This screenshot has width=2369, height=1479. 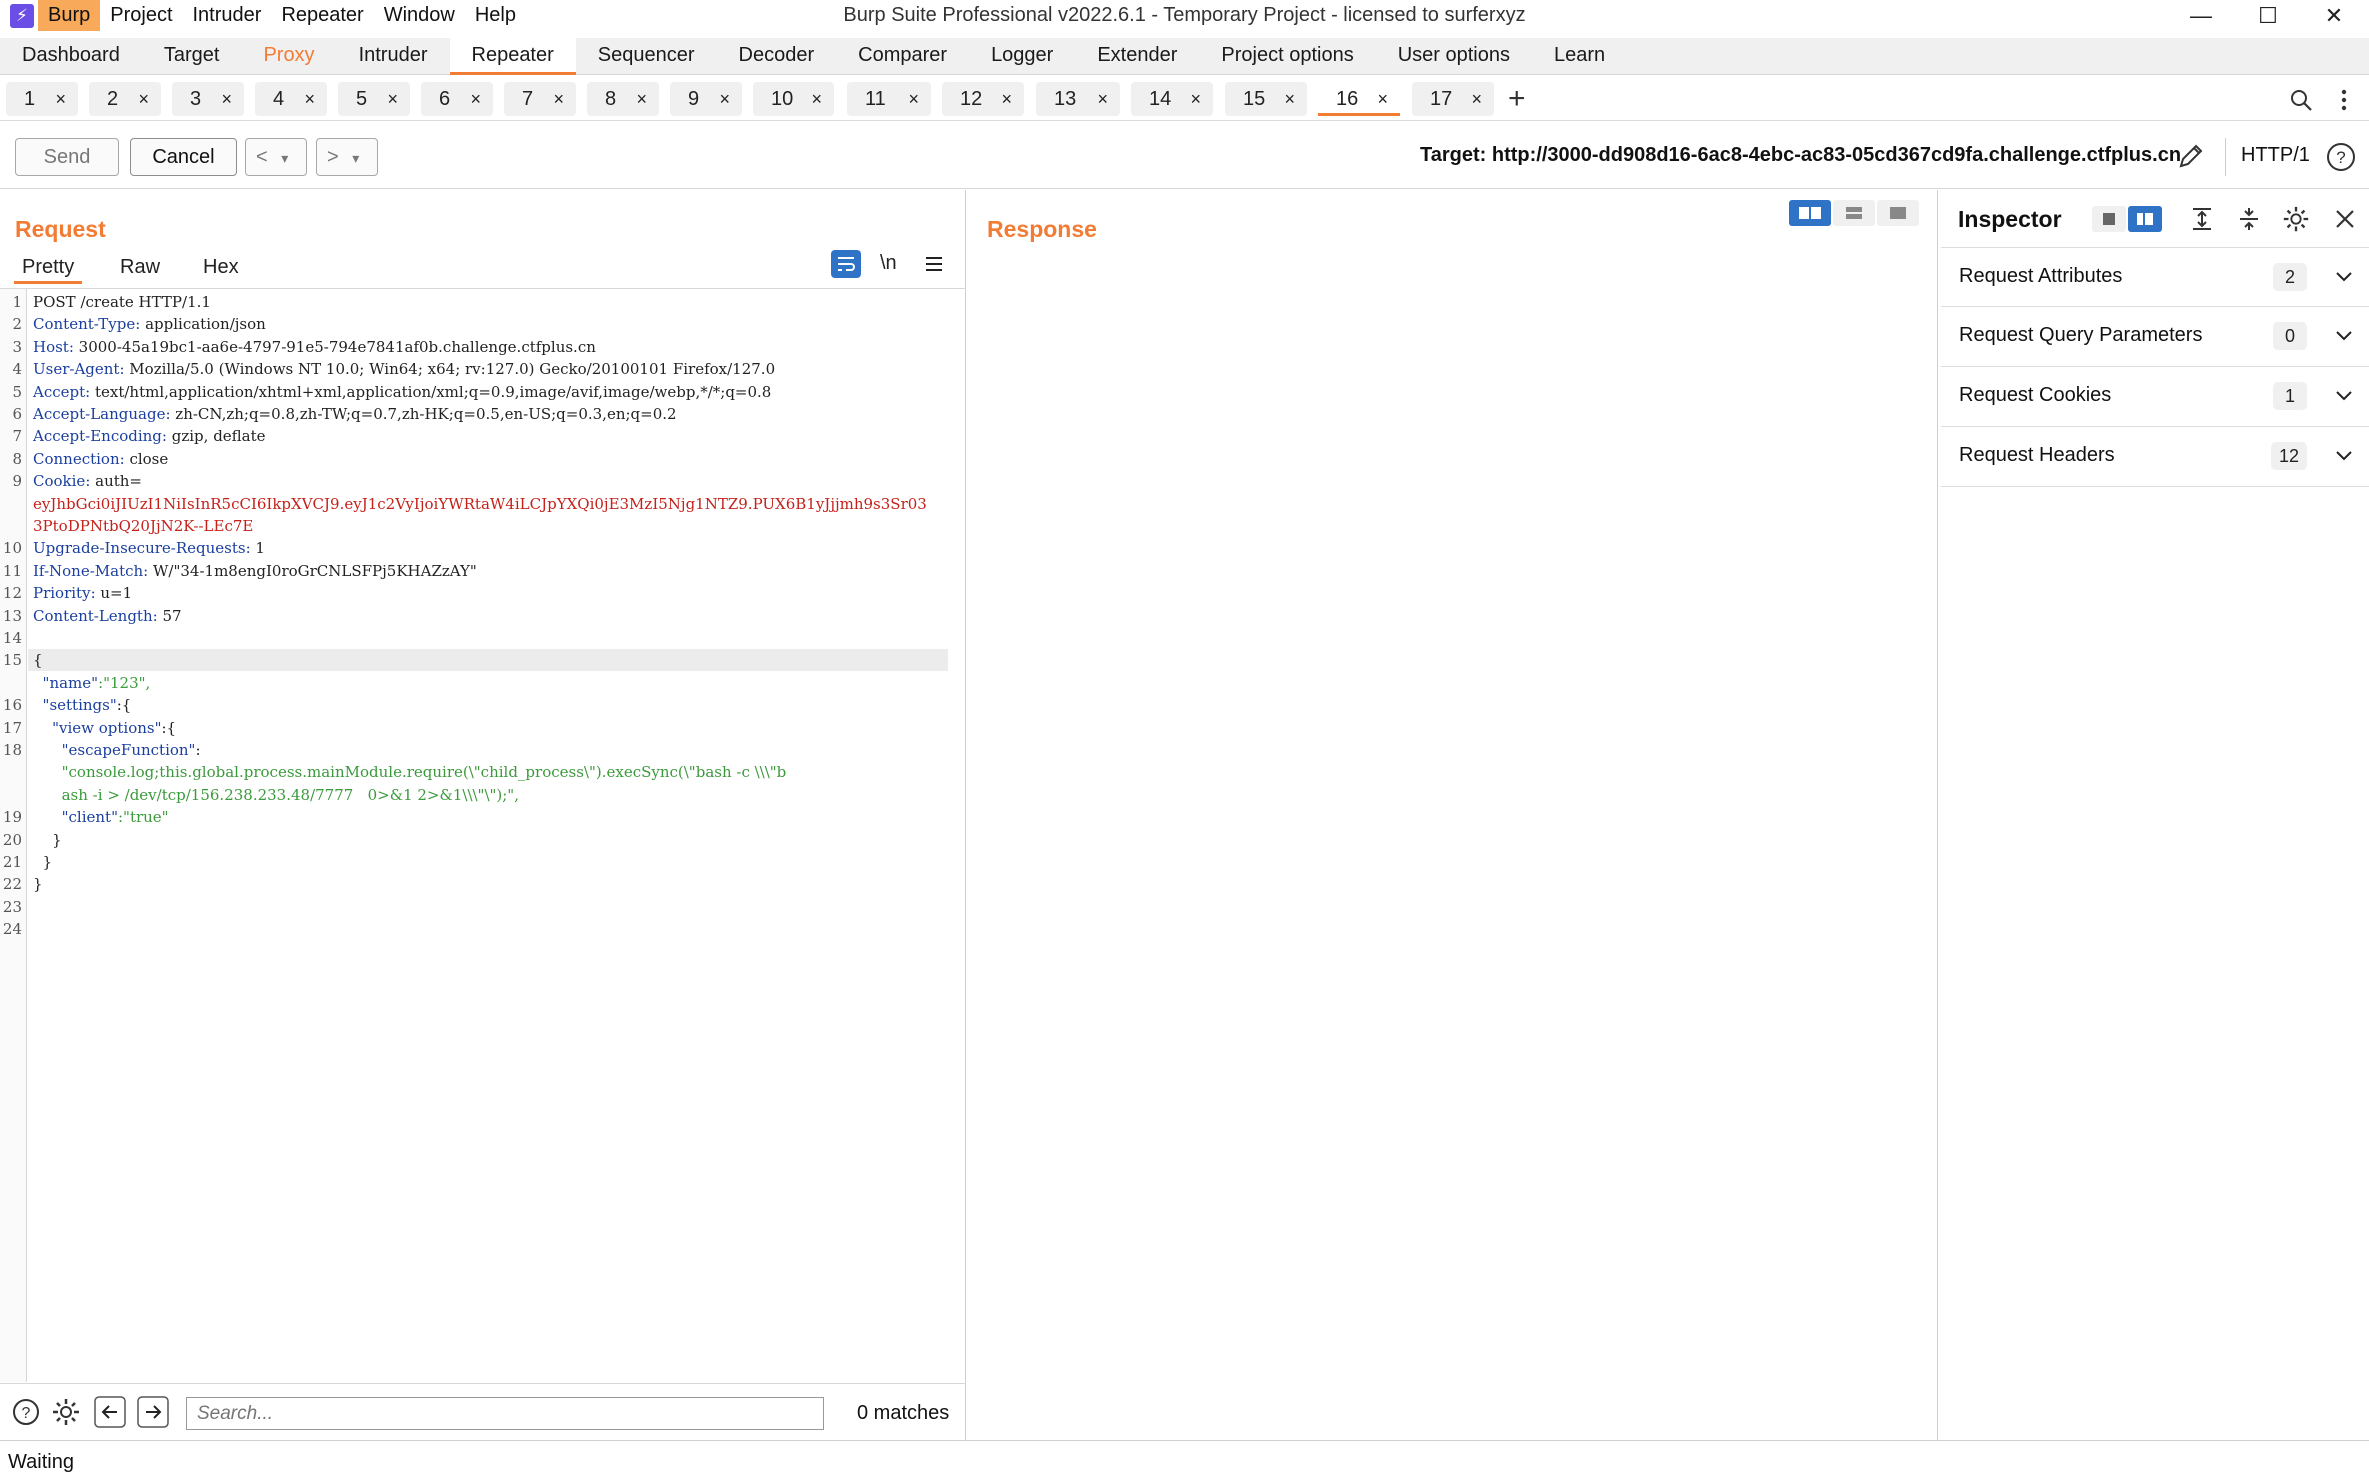 I want to click on layout-top-bottom-icon, so click(x=1854, y=213).